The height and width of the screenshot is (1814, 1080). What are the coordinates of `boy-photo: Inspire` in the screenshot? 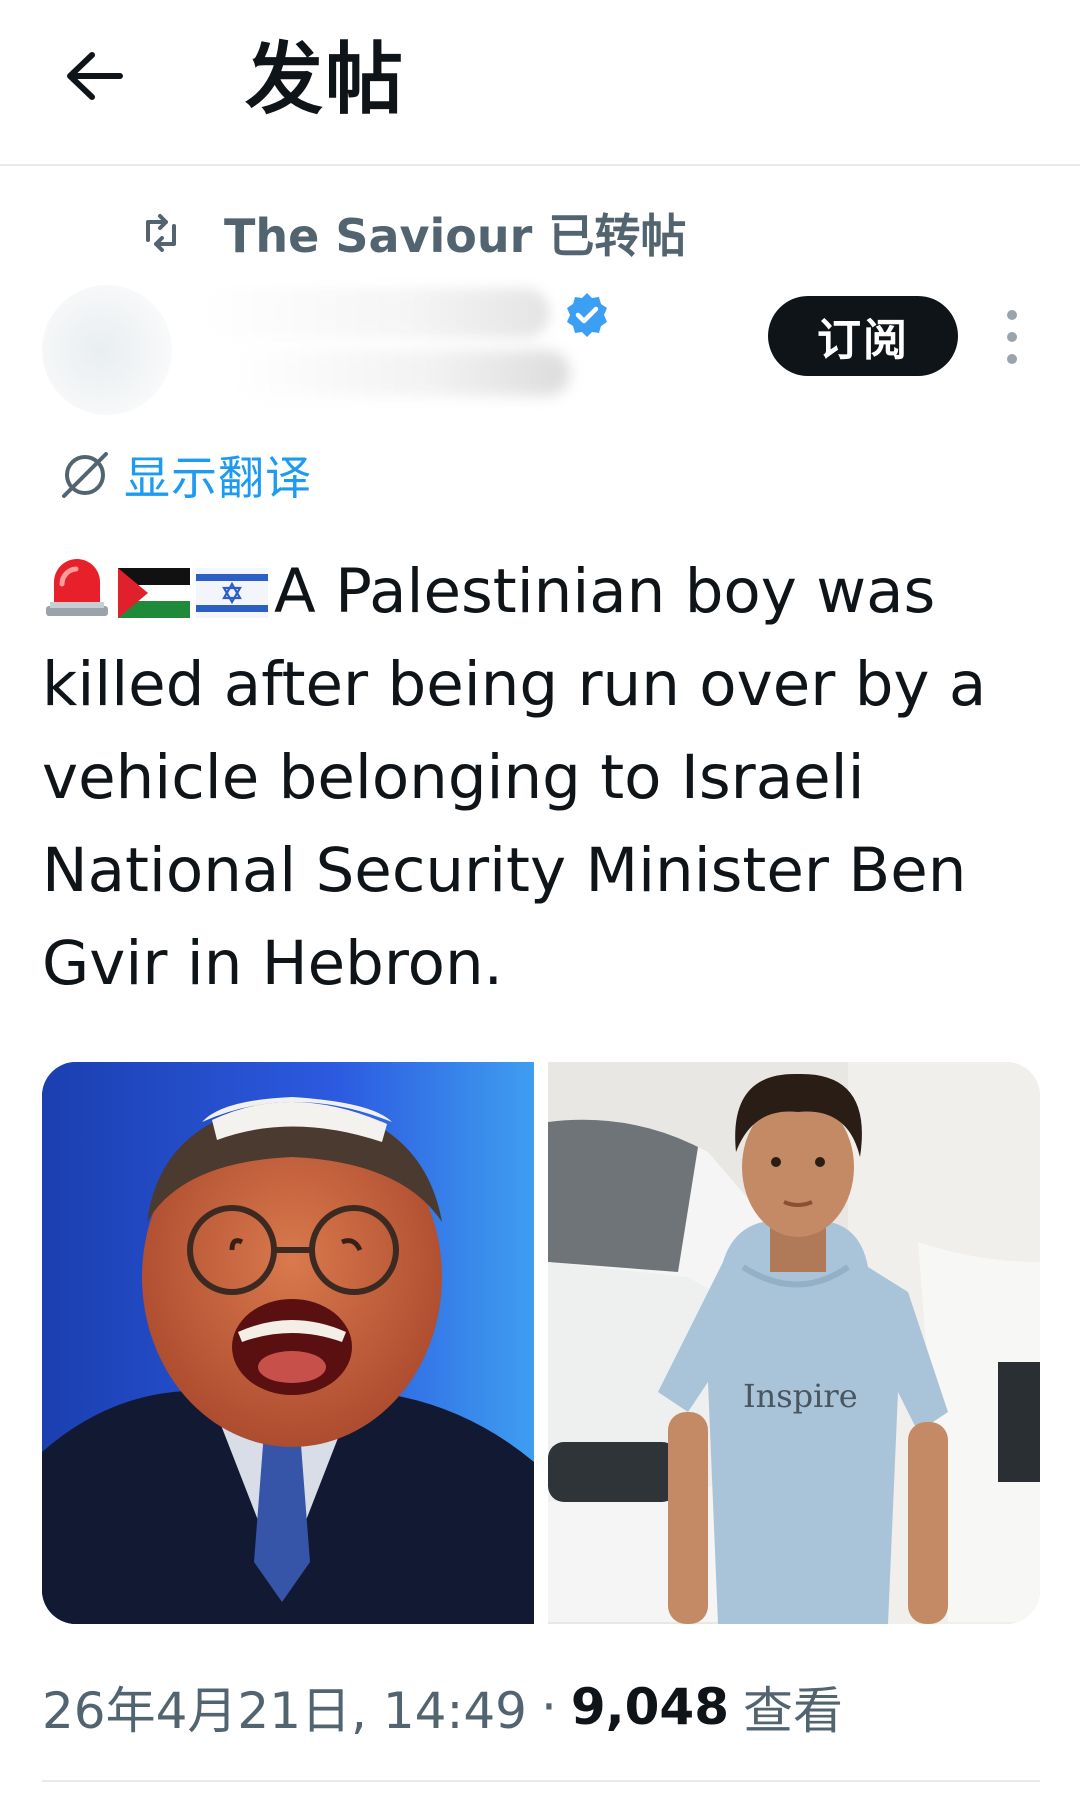 It's located at (794, 1343).